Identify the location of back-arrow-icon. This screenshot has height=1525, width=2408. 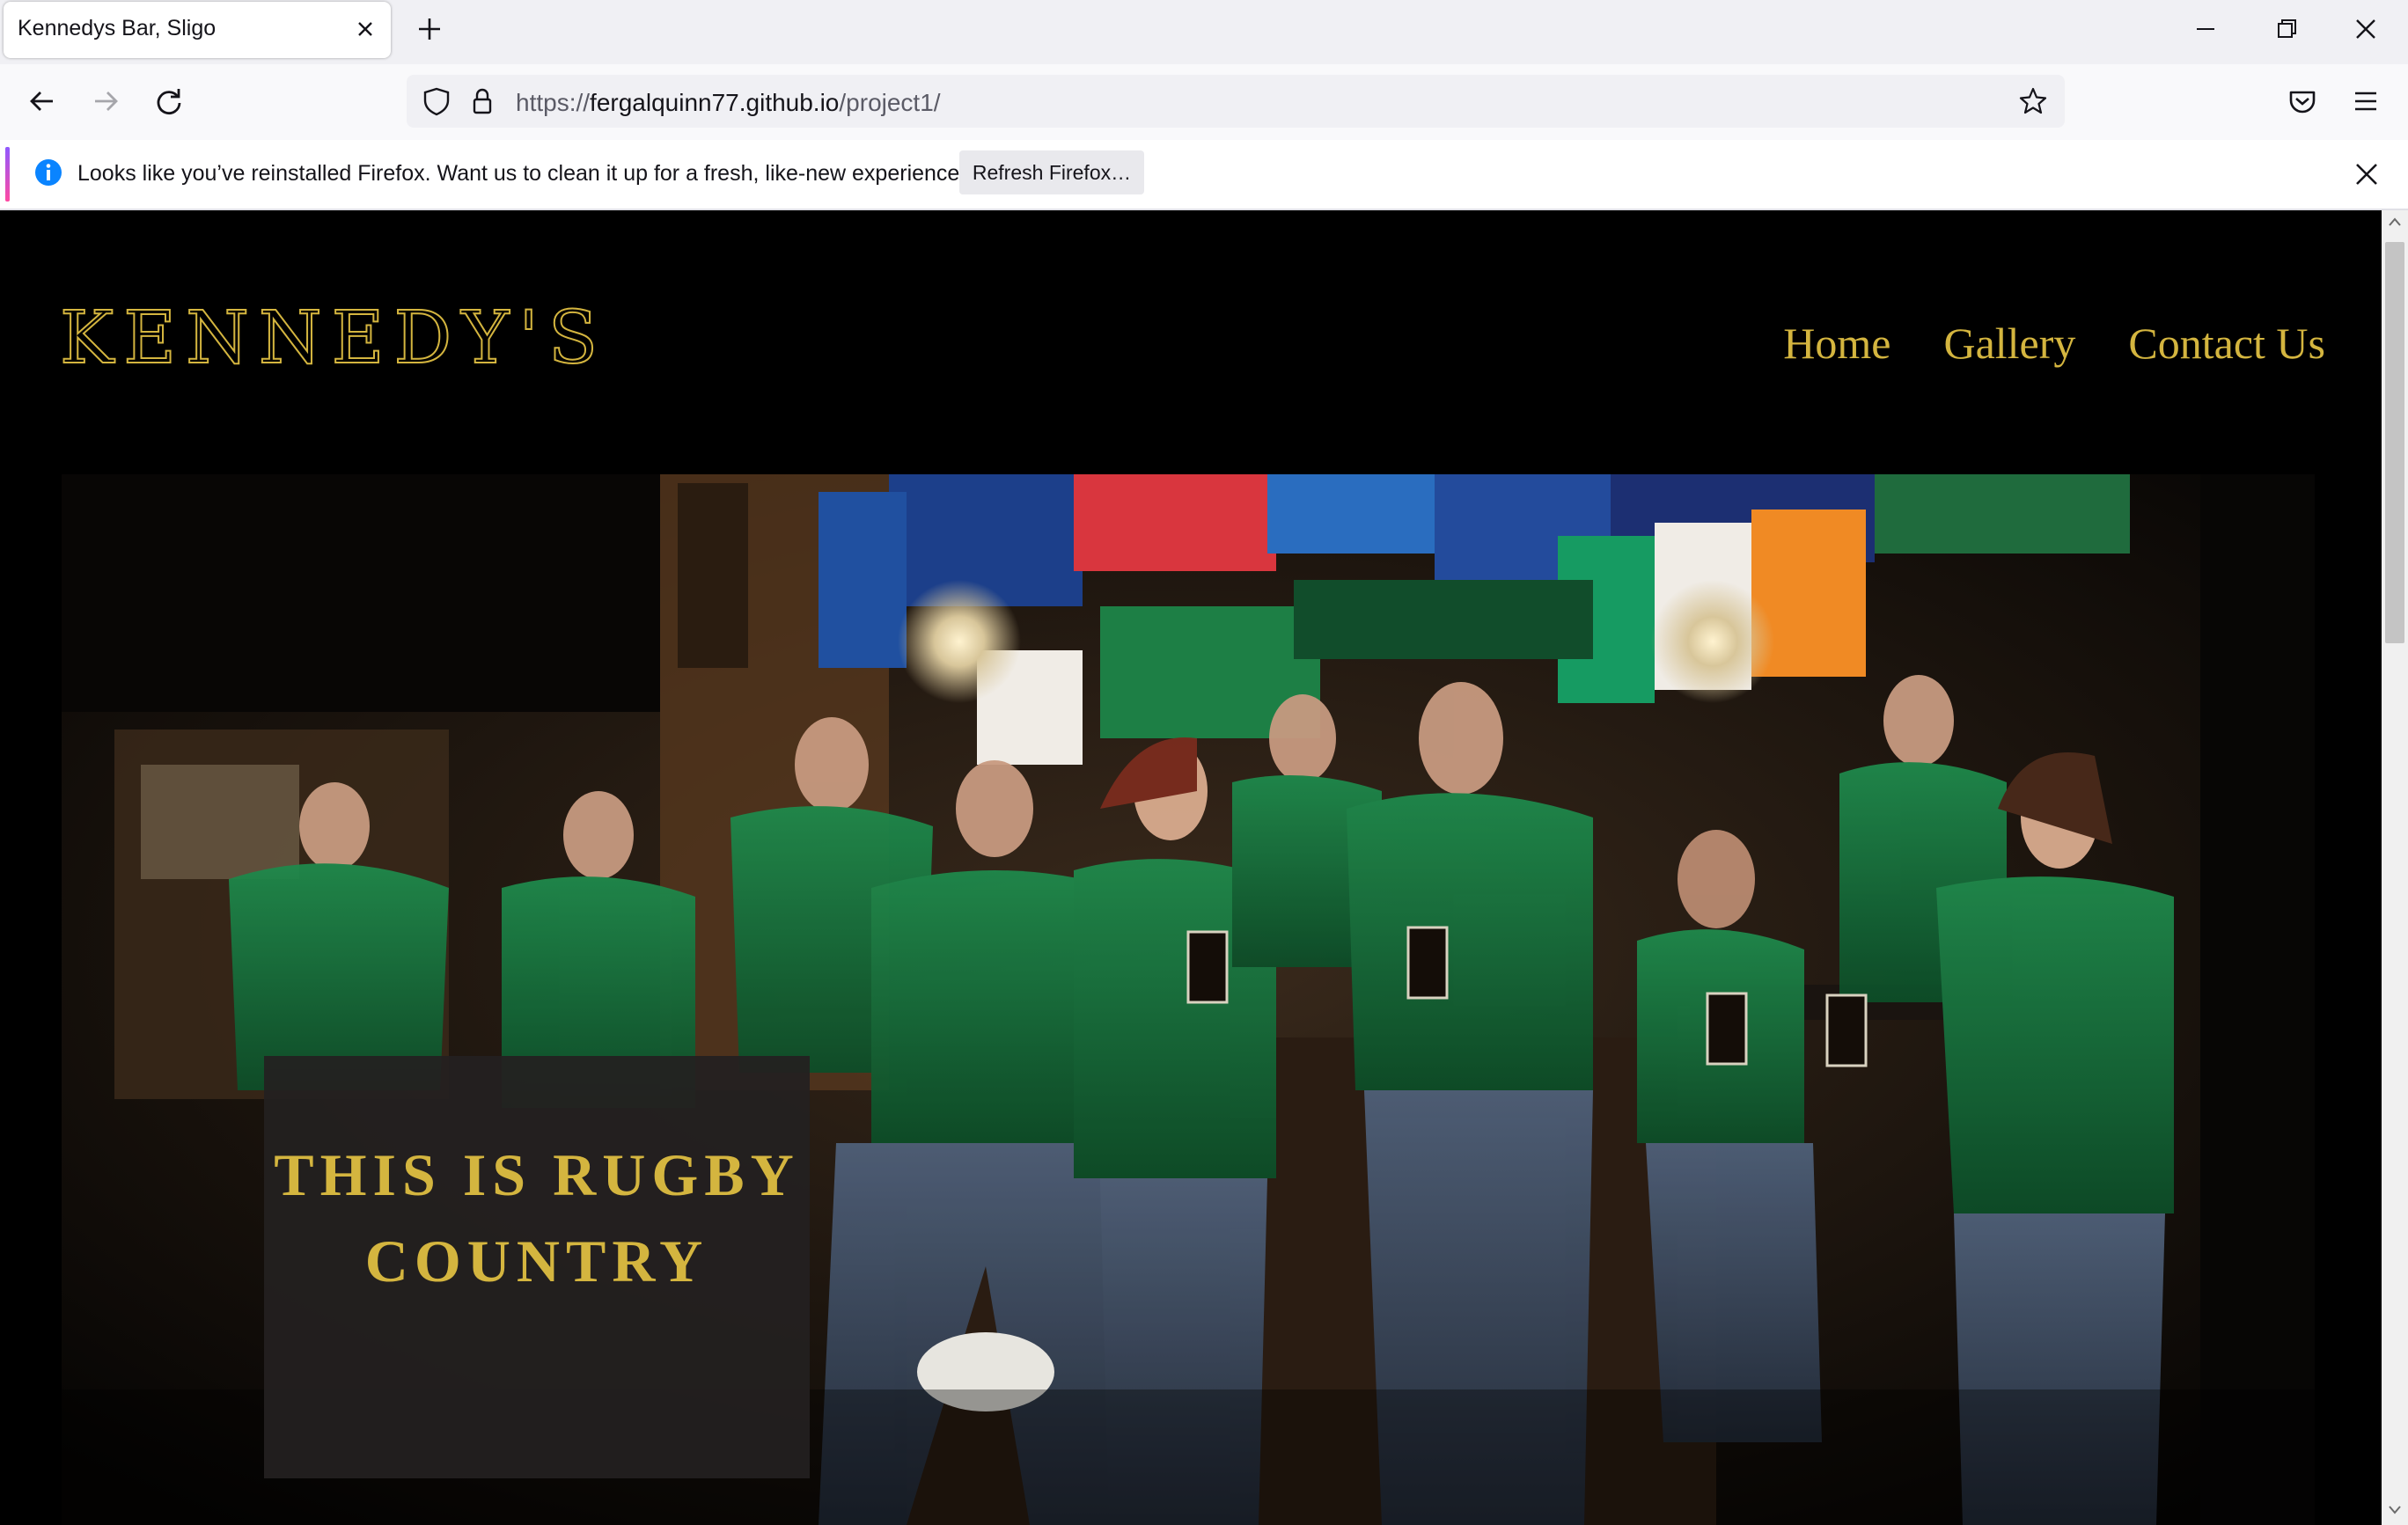
(42, 101).